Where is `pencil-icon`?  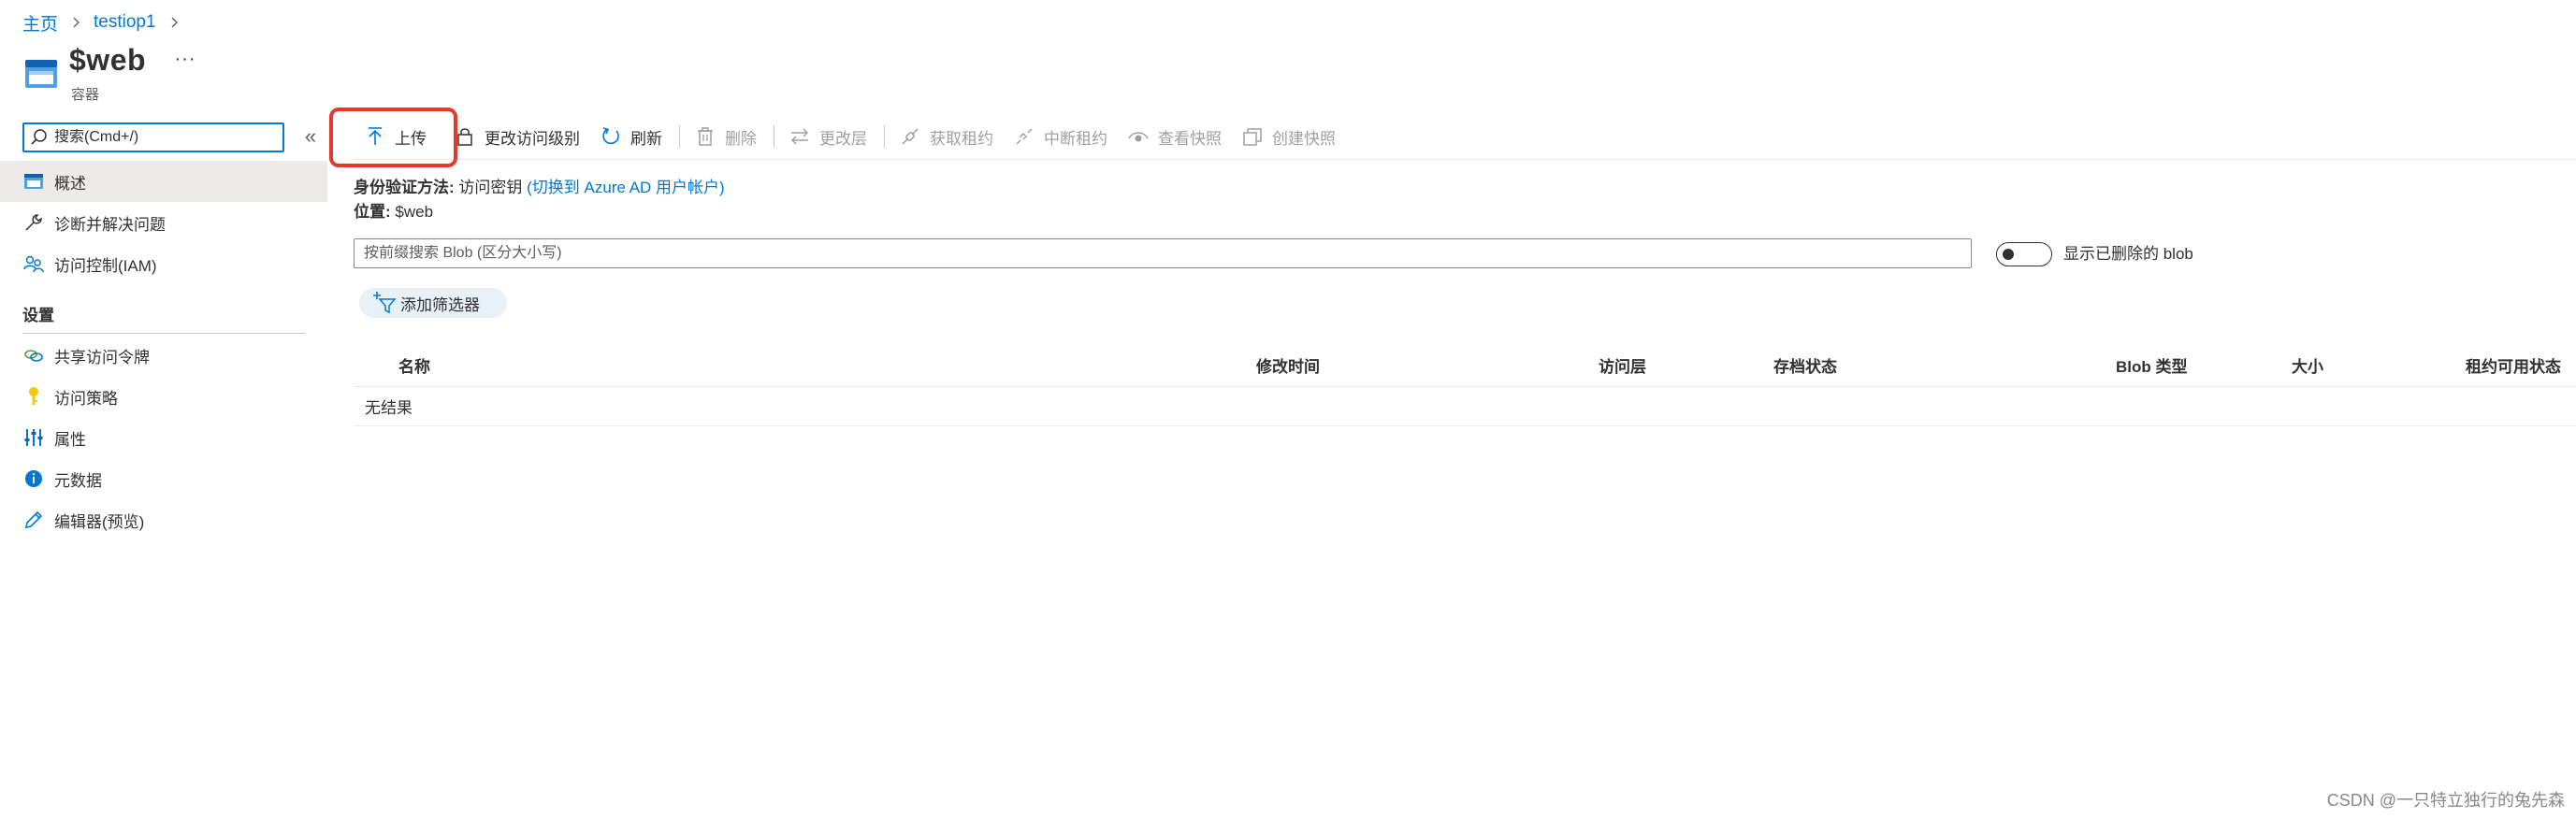 pencil-icon is located at coordinates (33, 520).